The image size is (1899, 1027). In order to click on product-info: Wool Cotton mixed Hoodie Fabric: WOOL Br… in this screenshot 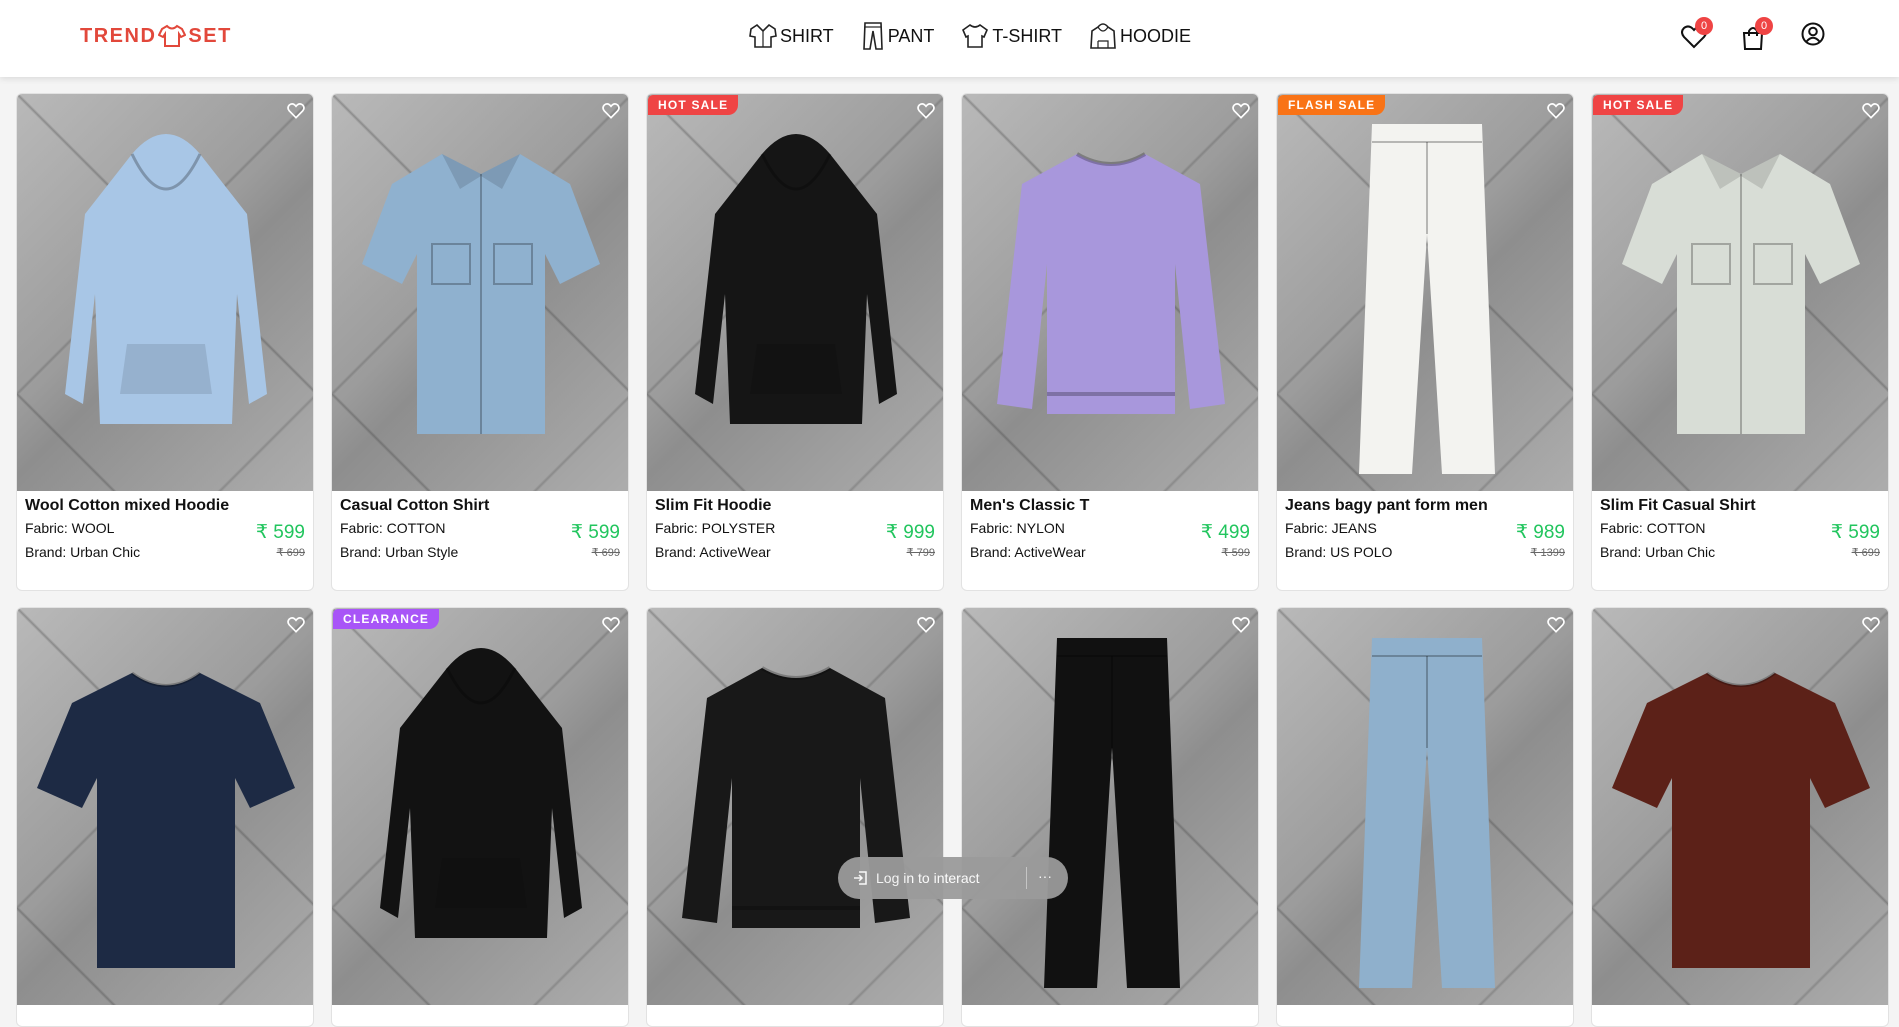, I will do `click(165, 540)`.